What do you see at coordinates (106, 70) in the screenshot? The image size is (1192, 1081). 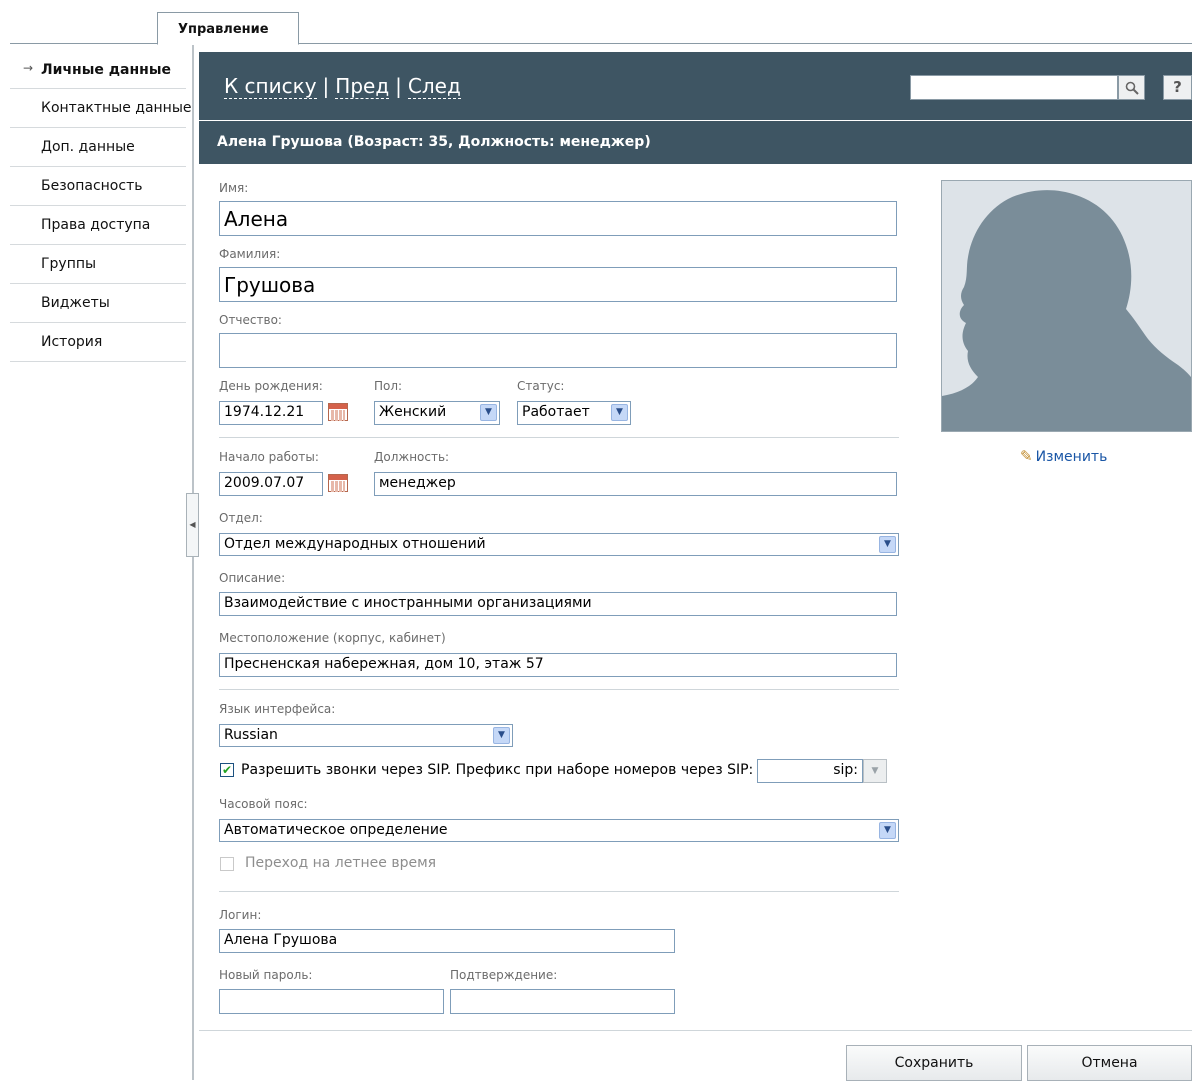 I see `sidebar-item-label: Личные данные` at bounding box center [106, 70].